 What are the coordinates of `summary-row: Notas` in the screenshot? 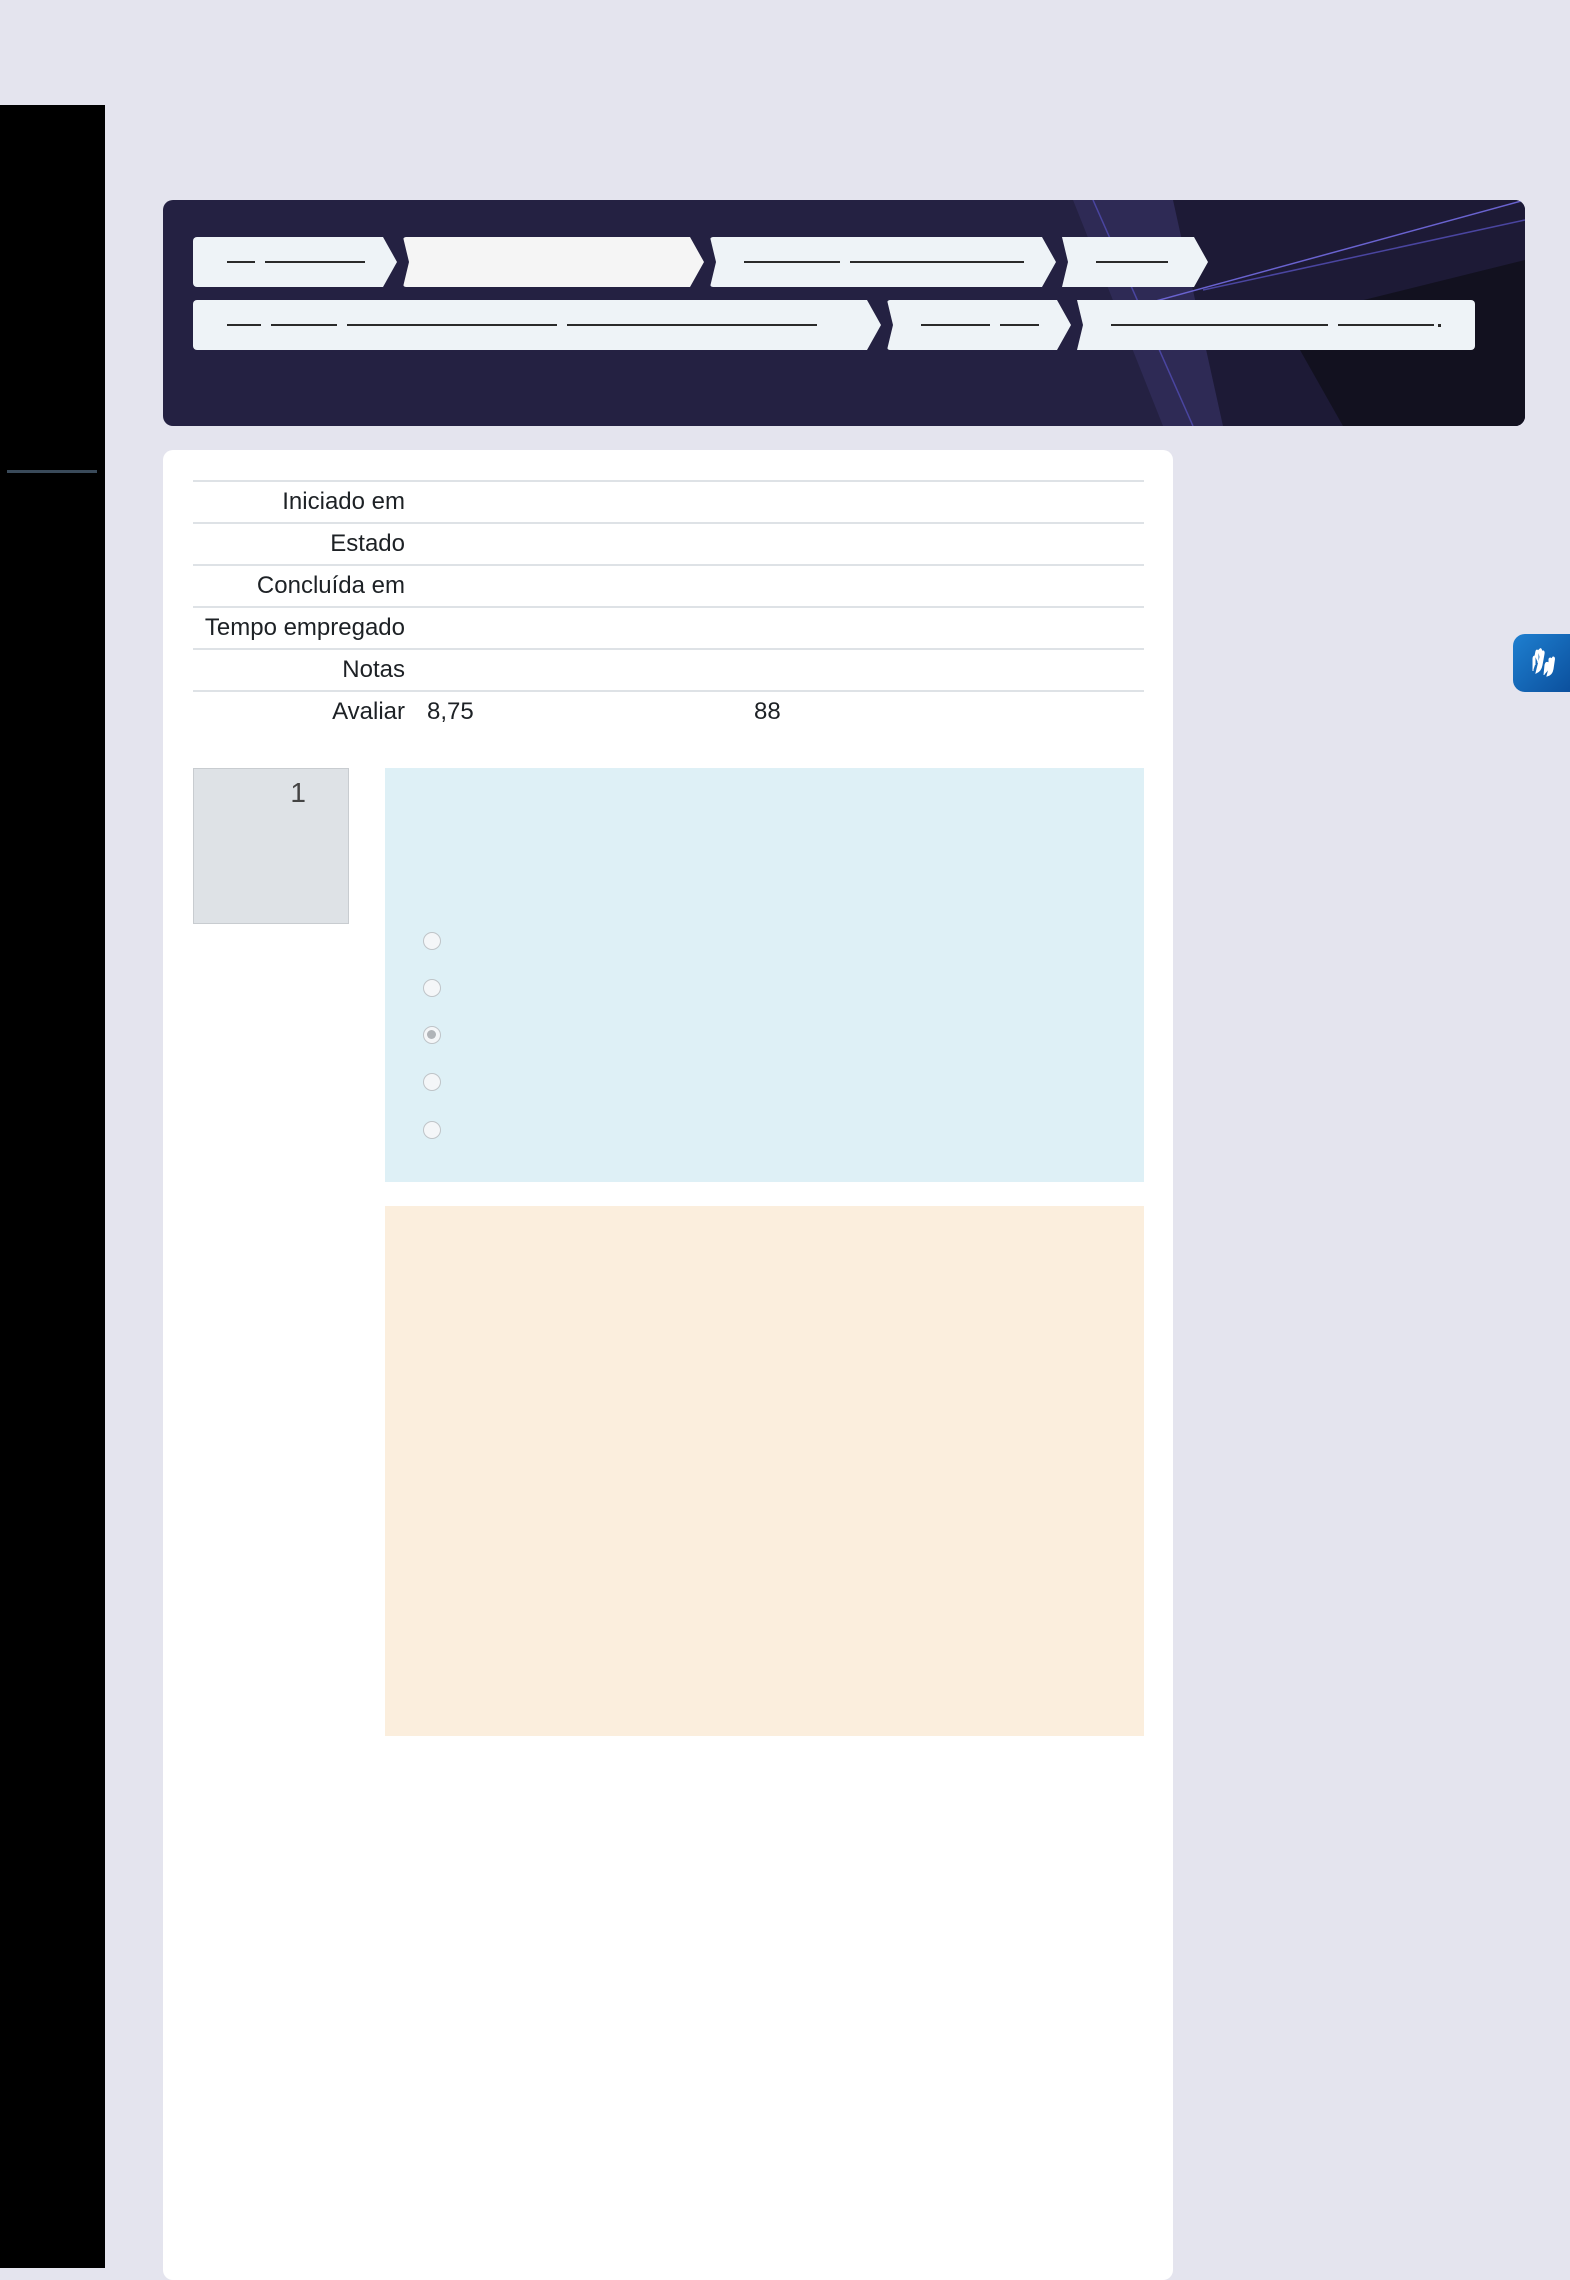 It's located at (668, 670).